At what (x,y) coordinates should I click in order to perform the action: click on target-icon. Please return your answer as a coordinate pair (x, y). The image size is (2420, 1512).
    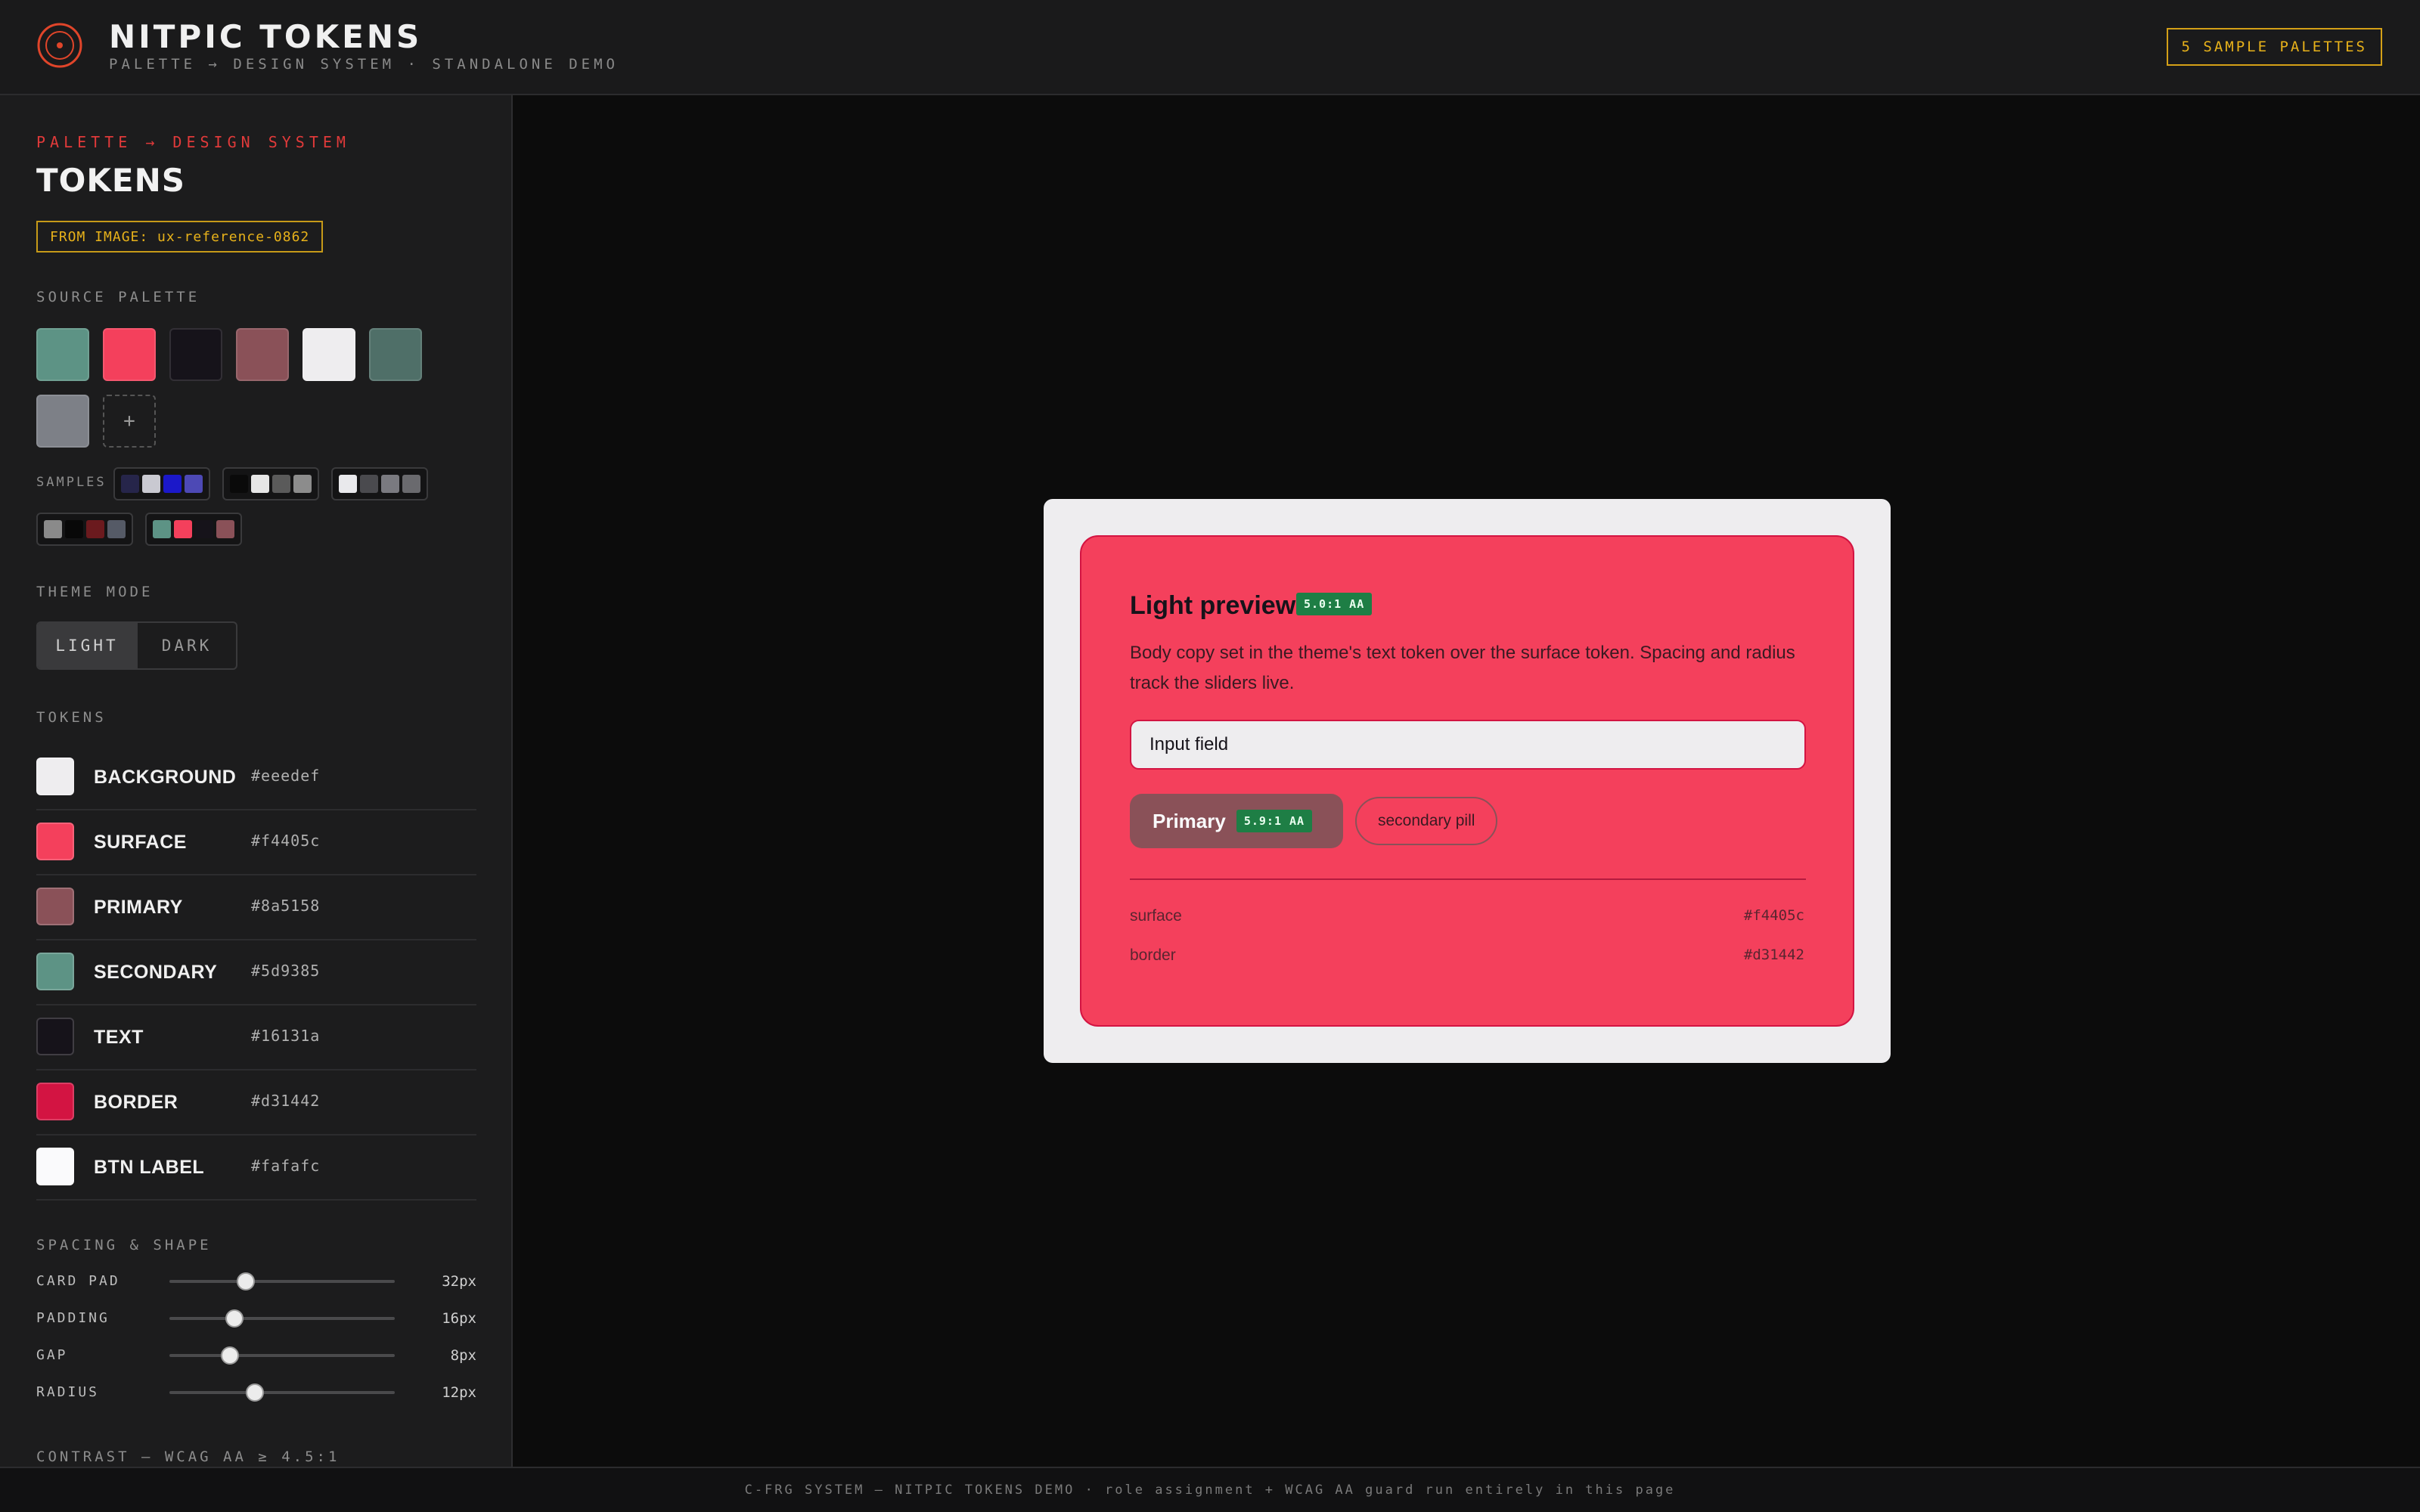
    Looking at the image, I should click on (59, 46).